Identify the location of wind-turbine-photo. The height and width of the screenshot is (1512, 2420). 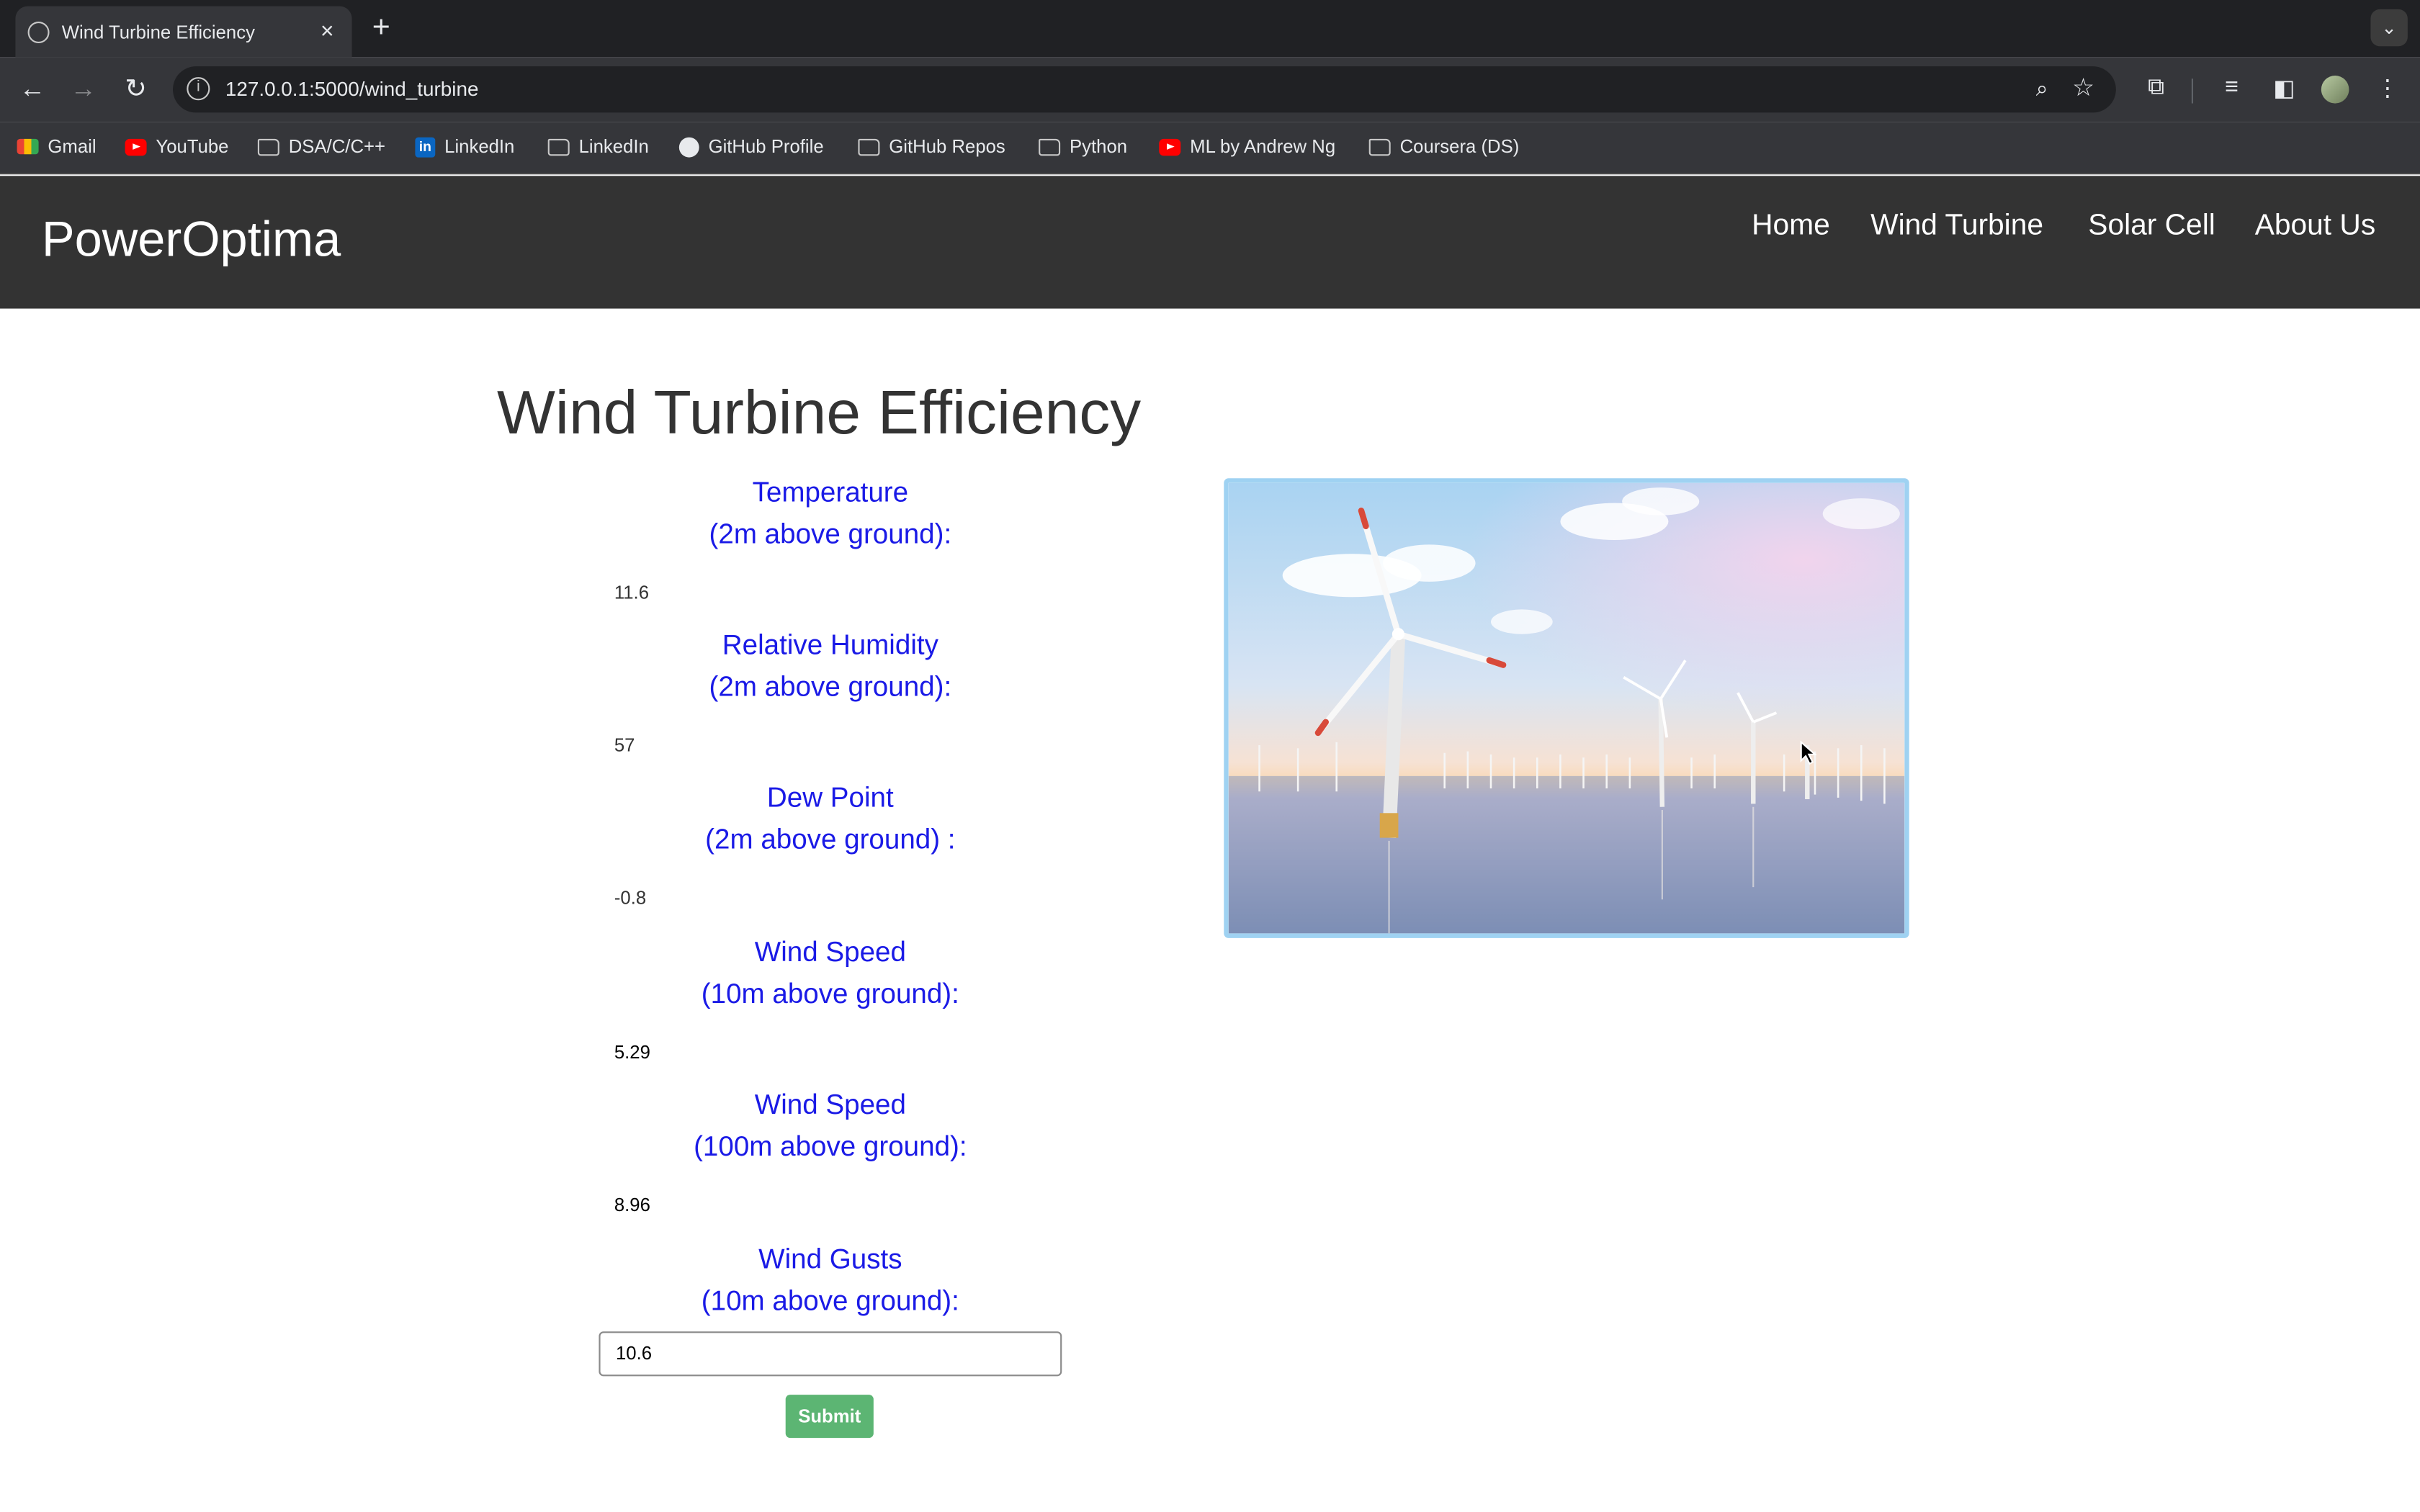
(1566, 708).